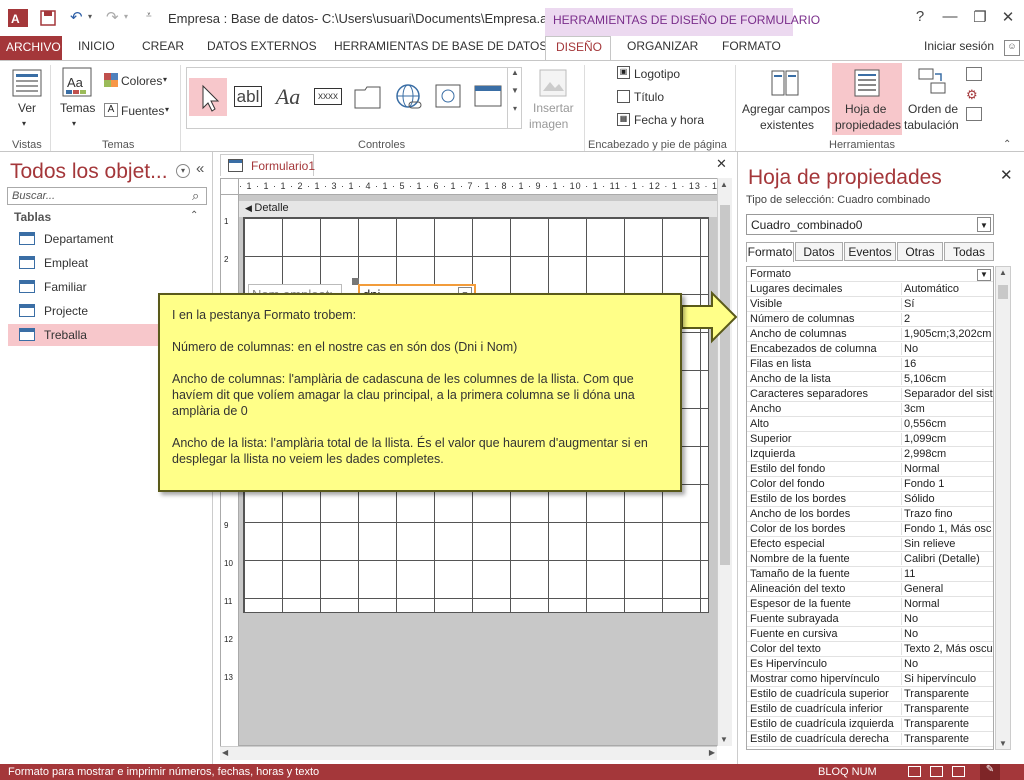 This screenshot has width=1024, height=780. What do you see at coordinates (870, 424) in the screenshot?
I see `property-row: Alto 0,556cm` at bounding box center [870, 424].